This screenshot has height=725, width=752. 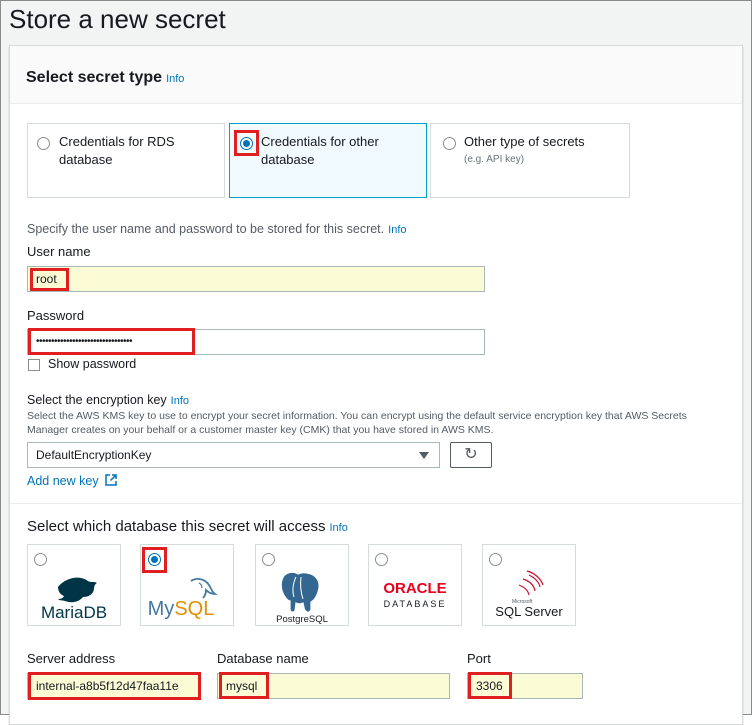 I want to click on encryption-label: Select the encryption key, so click(x=97, y=400).